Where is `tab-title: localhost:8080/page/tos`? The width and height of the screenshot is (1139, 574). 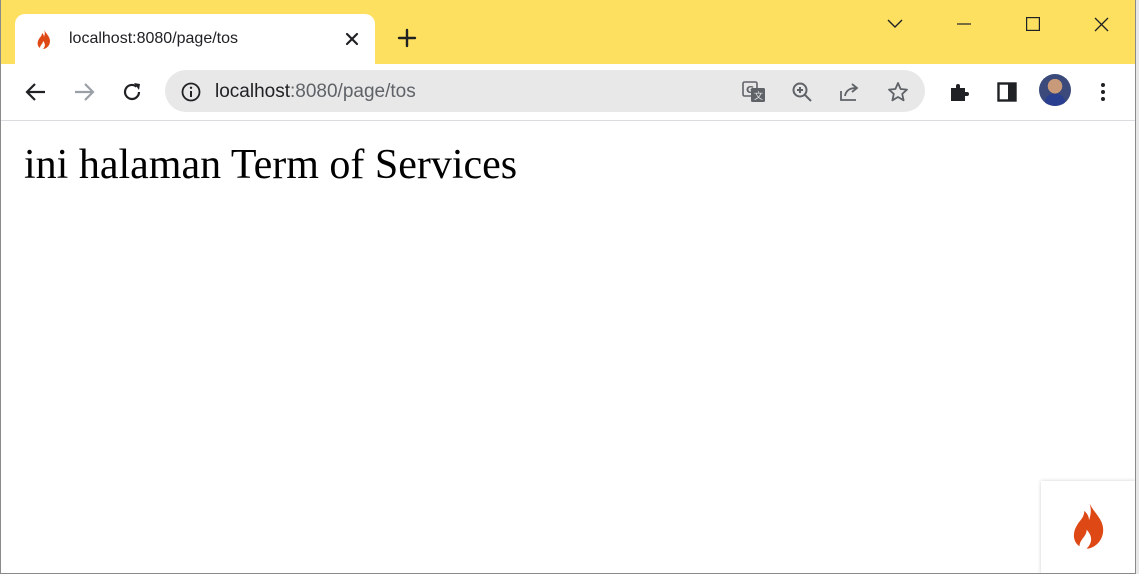
tab-title: localhost:8080/page/tos is located at coordinates (154, 38).